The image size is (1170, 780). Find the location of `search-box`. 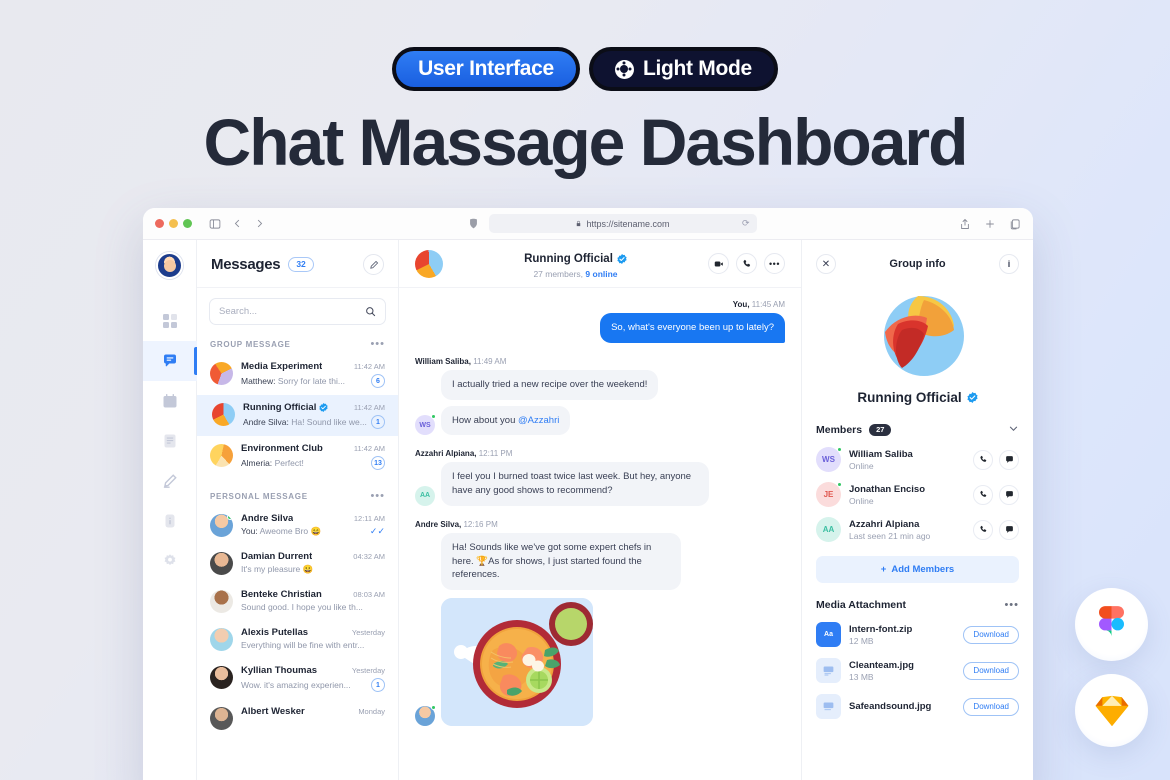

search-box is located at coordinates (297, 311).